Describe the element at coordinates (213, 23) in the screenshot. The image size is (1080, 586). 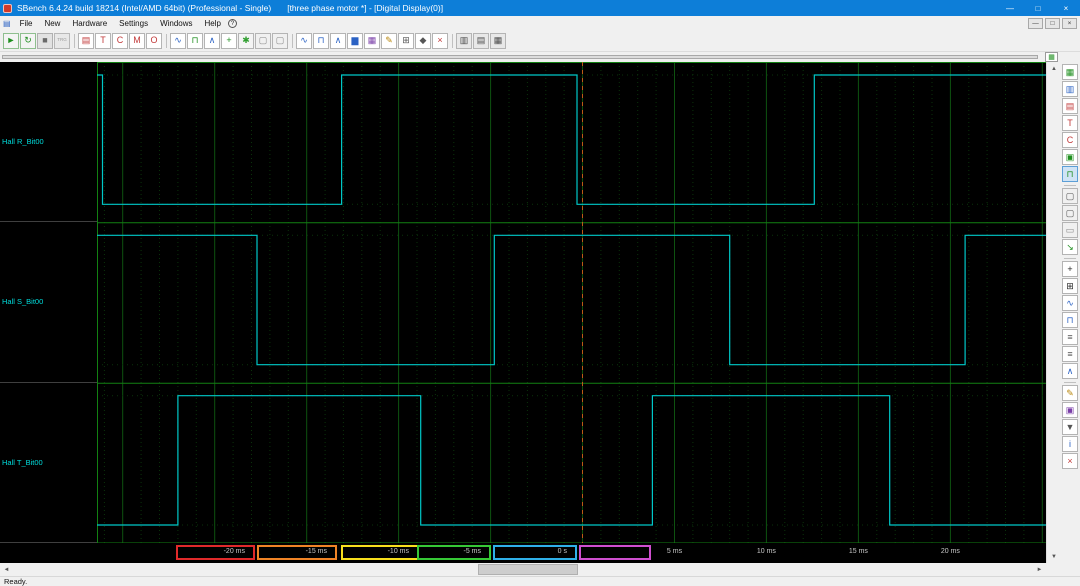
I see `menu-help: Help` at that location.